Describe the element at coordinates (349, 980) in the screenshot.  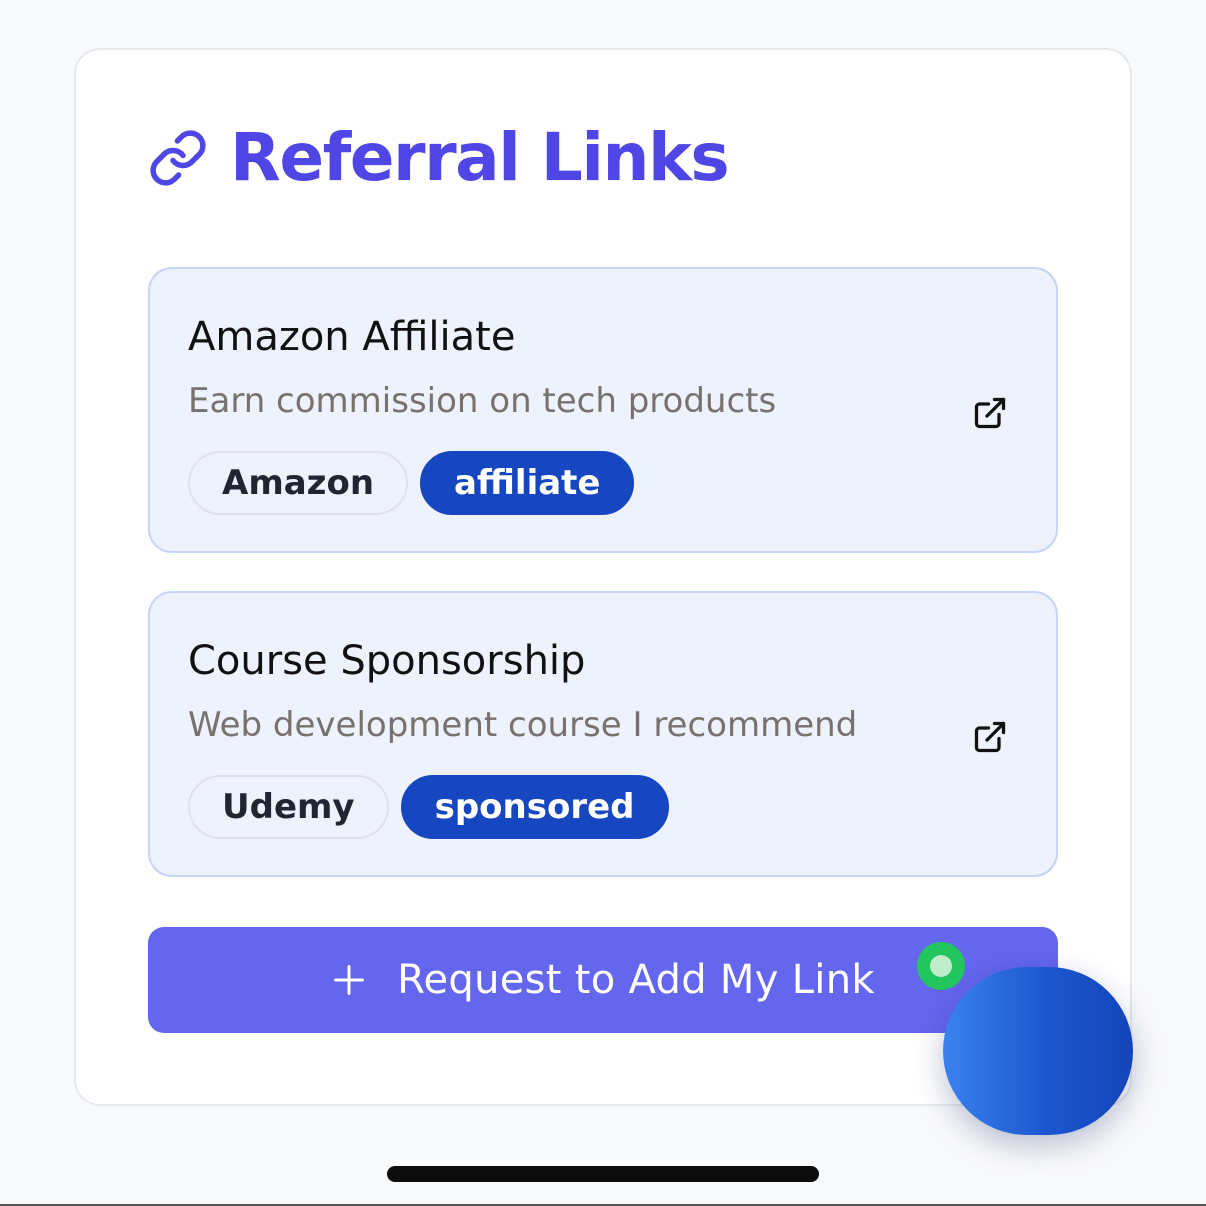
I see `plus-icon` at that location.